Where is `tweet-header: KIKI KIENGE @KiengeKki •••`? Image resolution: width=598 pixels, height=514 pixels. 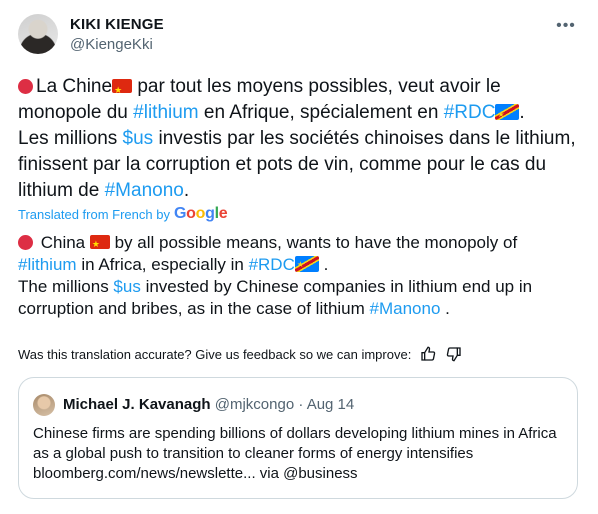
tweet-header: KIKI KIENGE @KiengeKki ••• is located at coordinates (299, 36).